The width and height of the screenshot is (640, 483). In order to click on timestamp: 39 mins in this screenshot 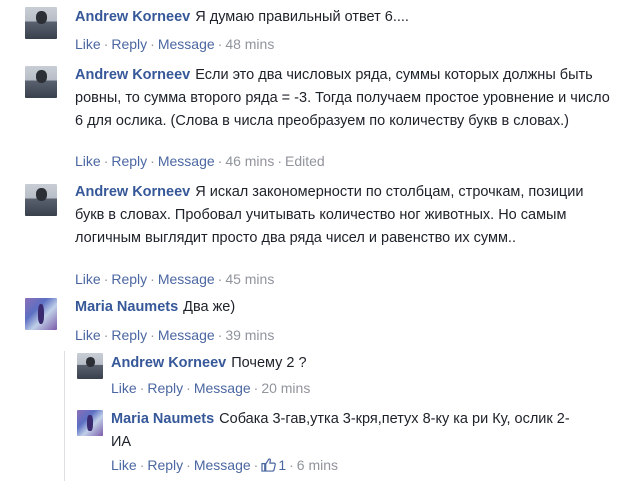, I will do `click(249, 335)`.